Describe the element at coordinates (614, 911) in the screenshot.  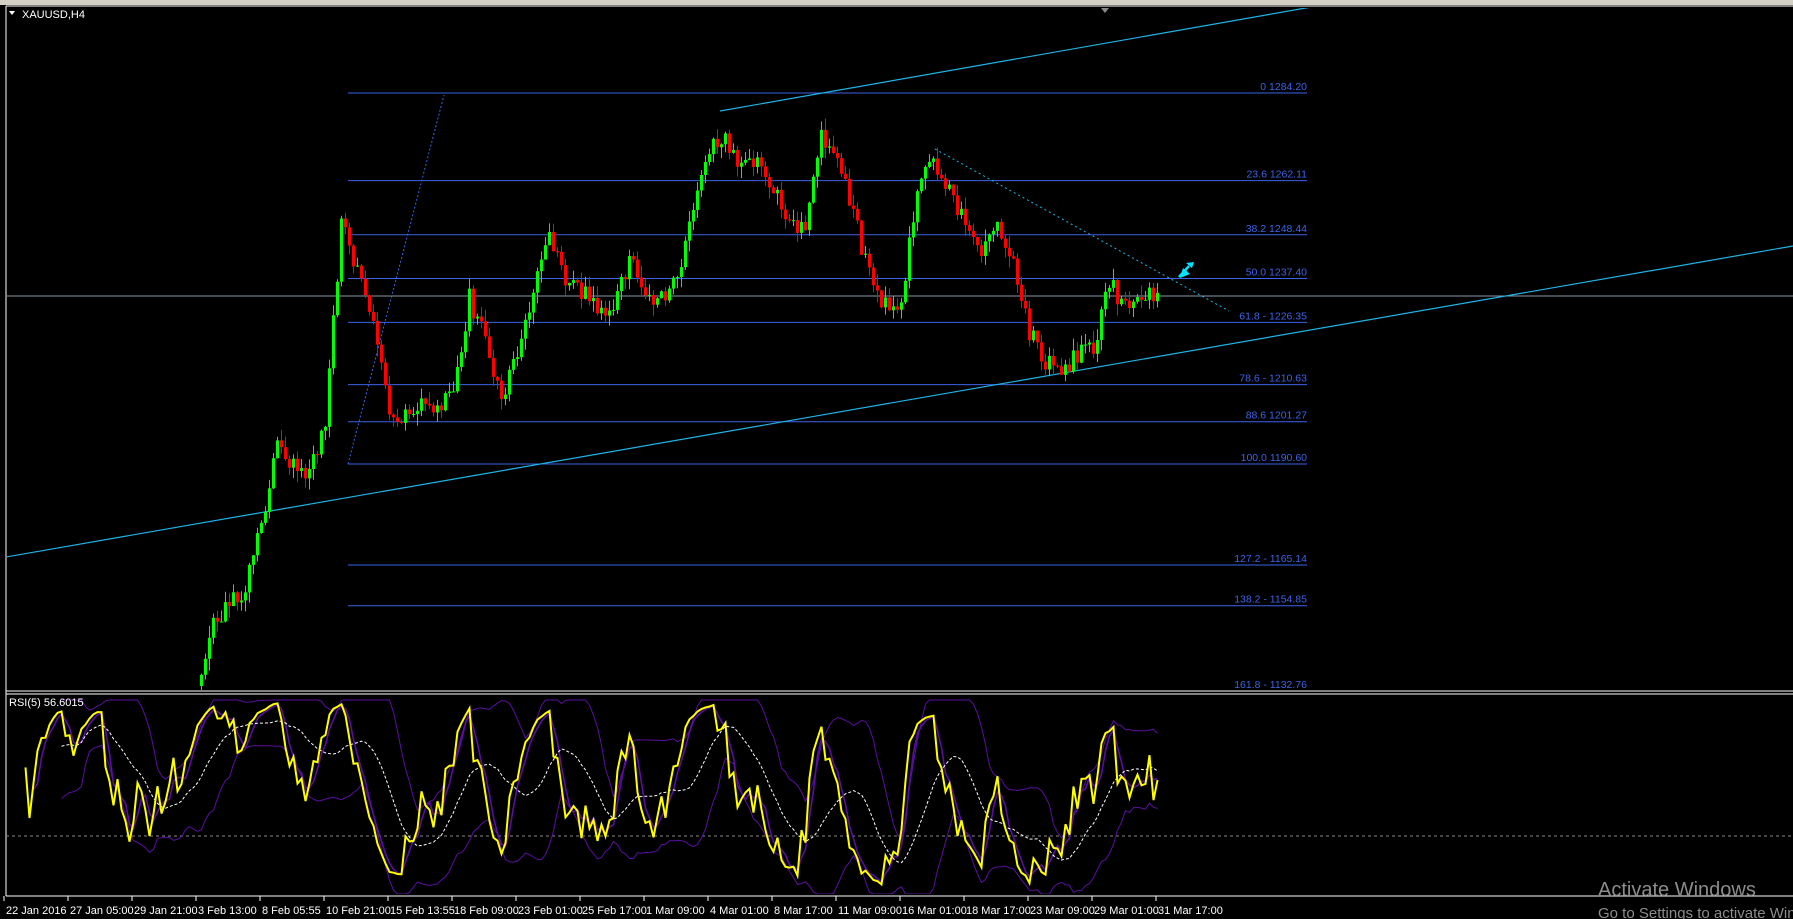
I see `time-tick-label: 25 Feb 17:00` at that location.